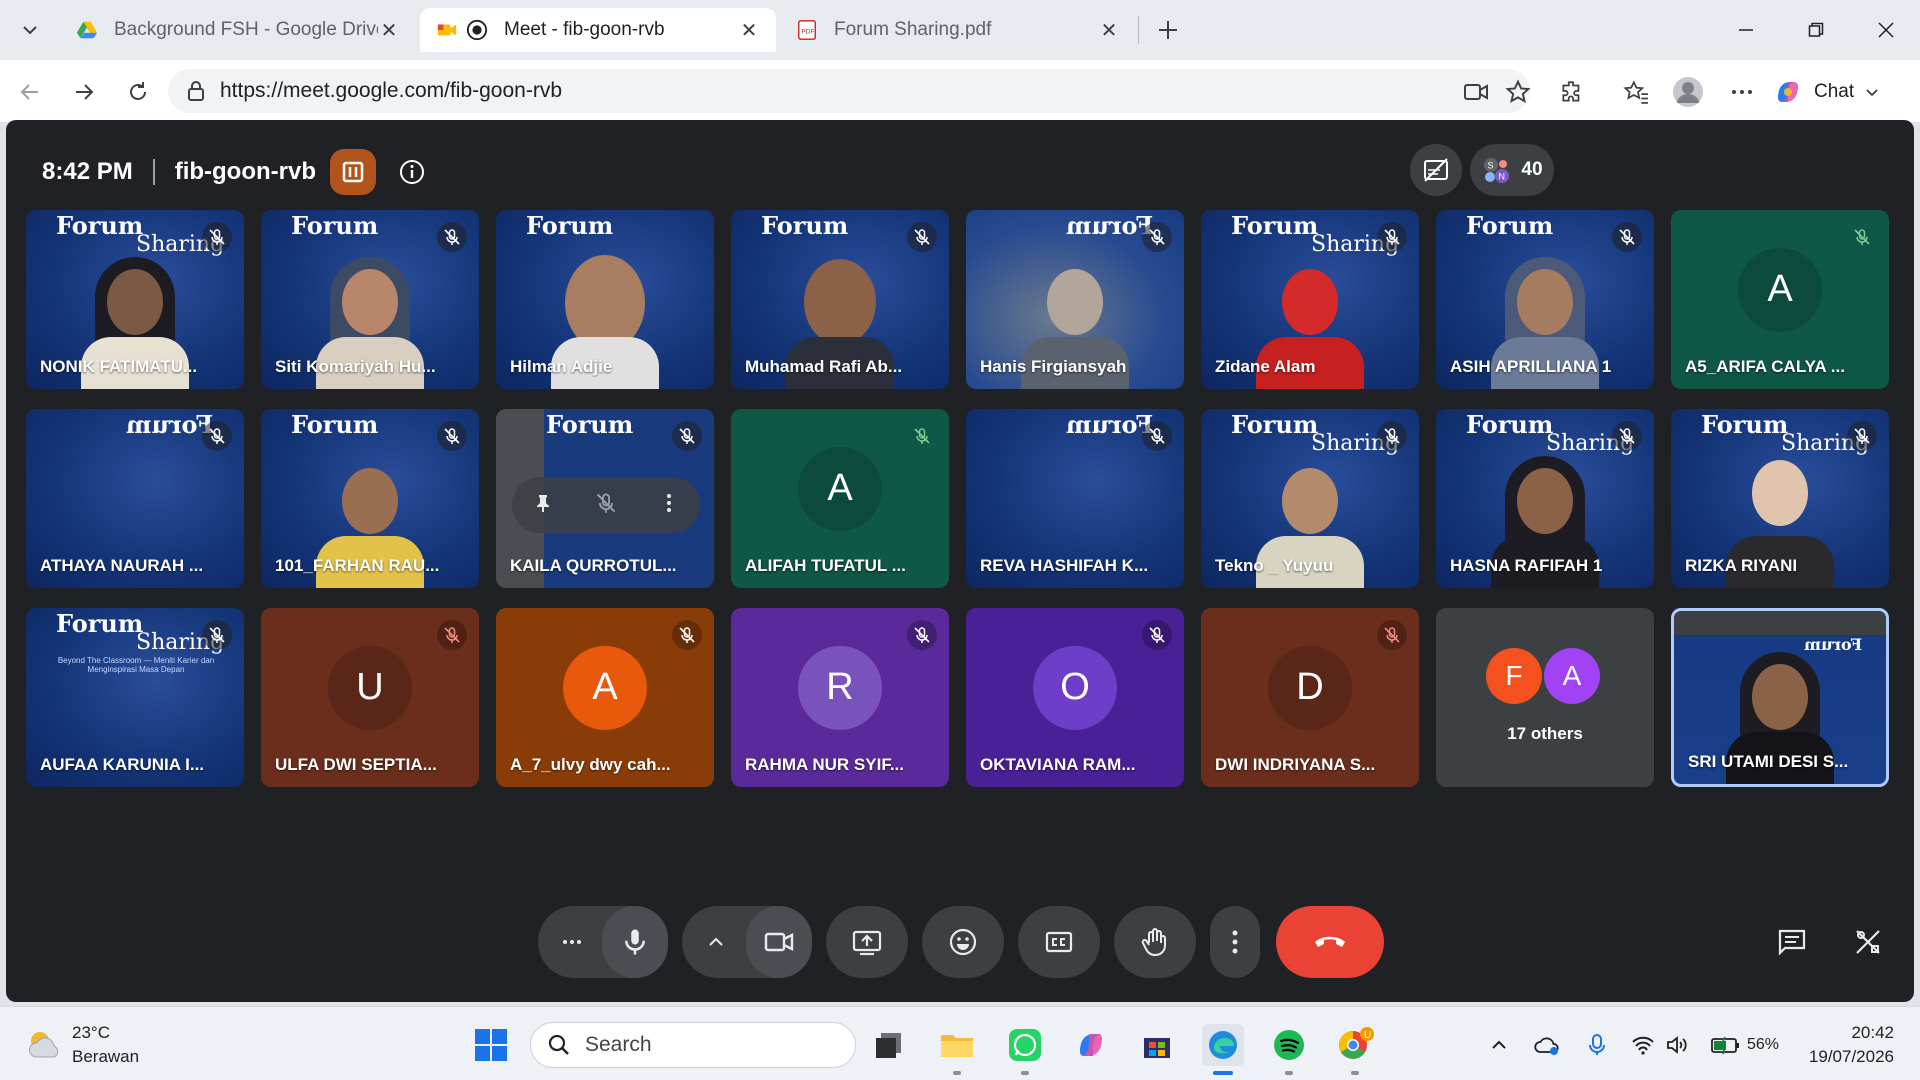 The image size is (1920, 1080). Describe the element at coordinates (1868, 942) in the screenshot. I see `activities-icon` at that location.